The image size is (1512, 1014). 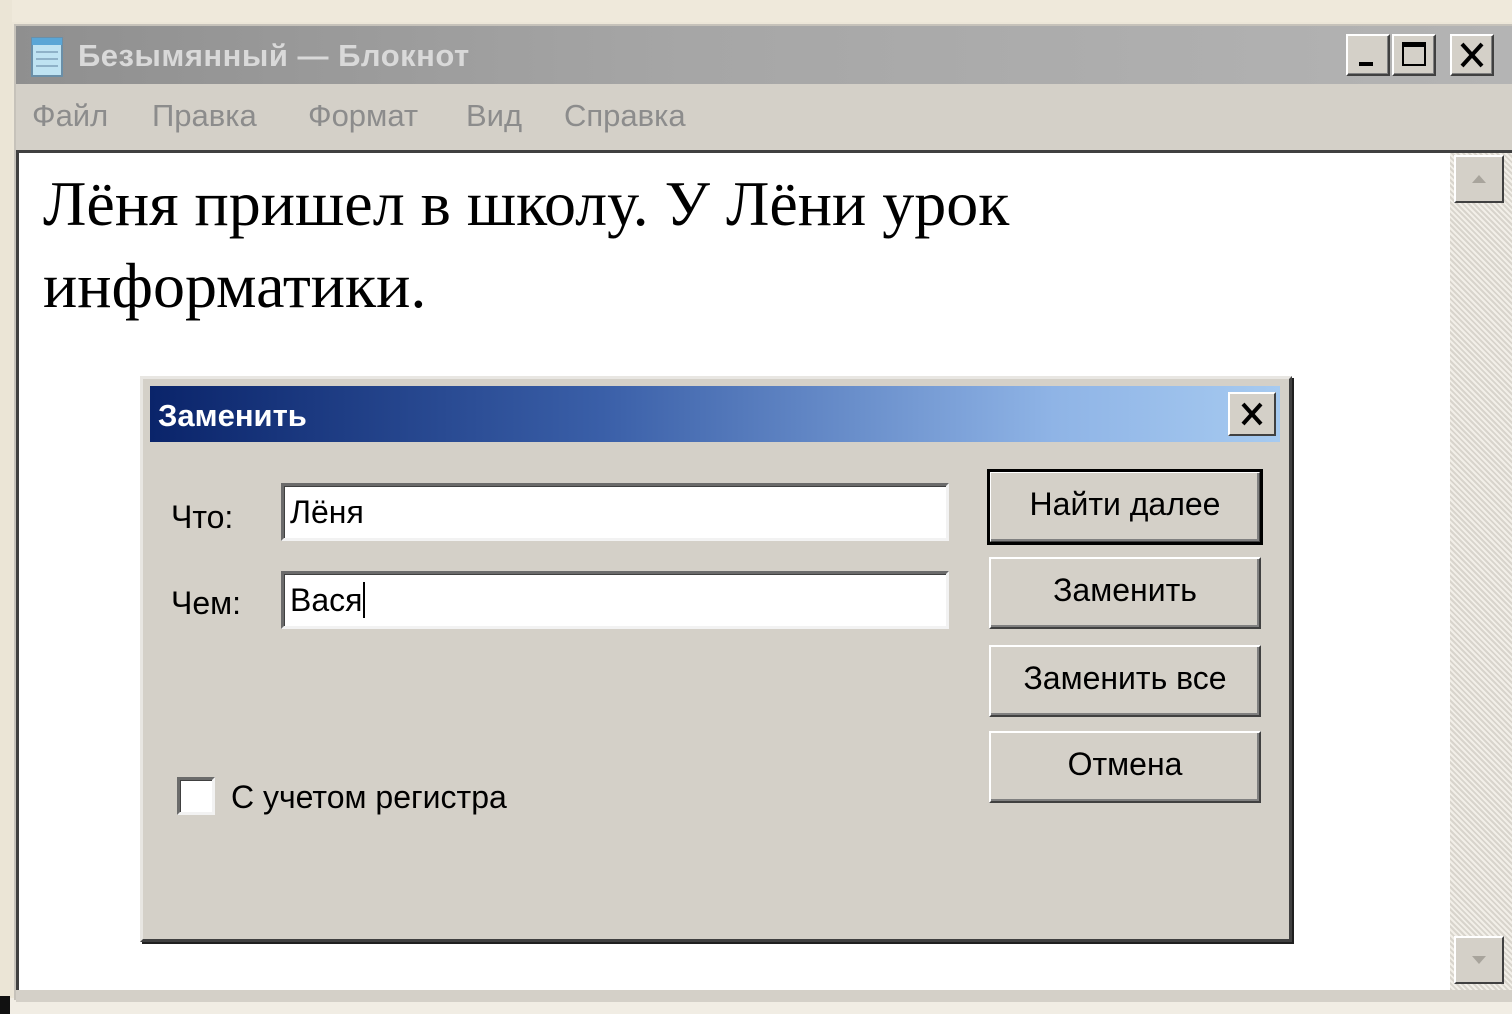 What do you see at coordinates (1125, 507) in the screenshot?
I see `find-next-button: Найти далее` at bounding box center [1125, 507].